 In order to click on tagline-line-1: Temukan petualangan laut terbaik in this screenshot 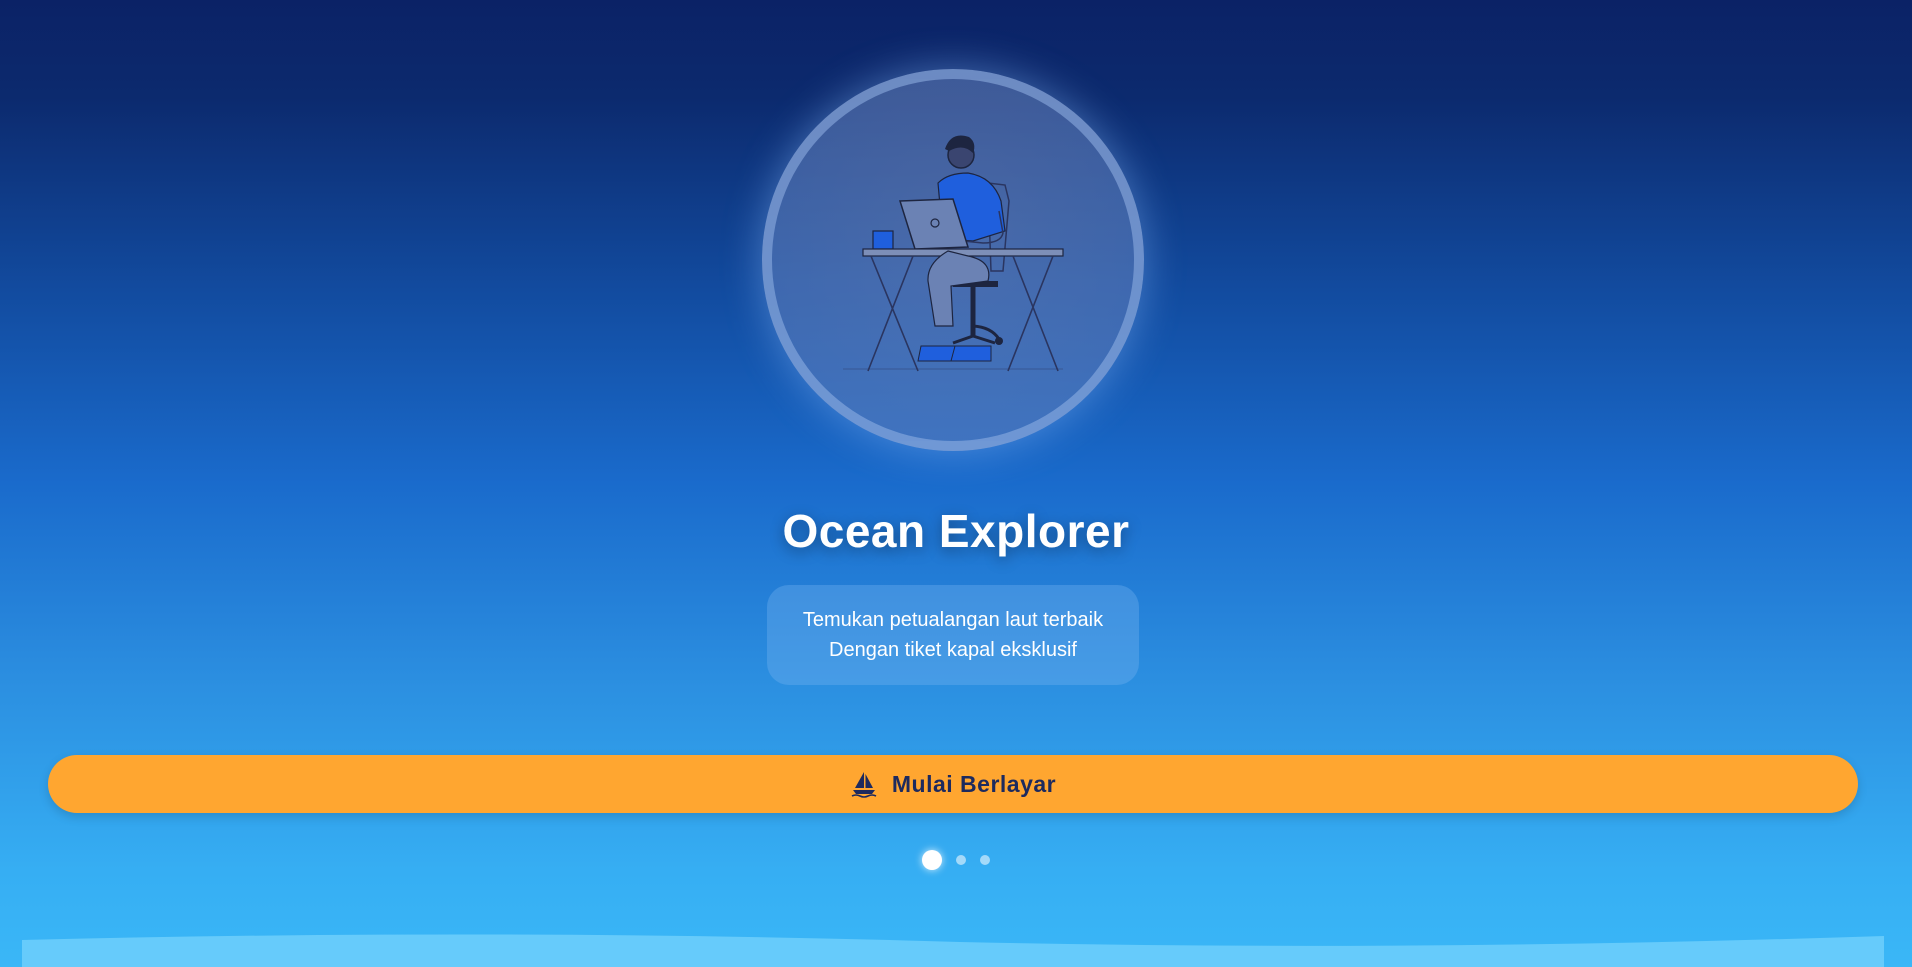, I will do `click(953, 620)`.